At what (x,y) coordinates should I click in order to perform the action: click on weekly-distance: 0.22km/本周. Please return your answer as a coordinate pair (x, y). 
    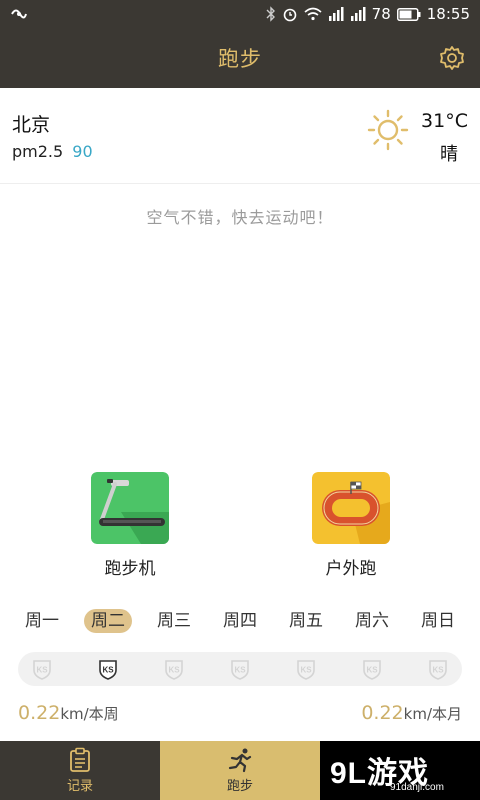
    Looking at the image, I should click on (68, 713).